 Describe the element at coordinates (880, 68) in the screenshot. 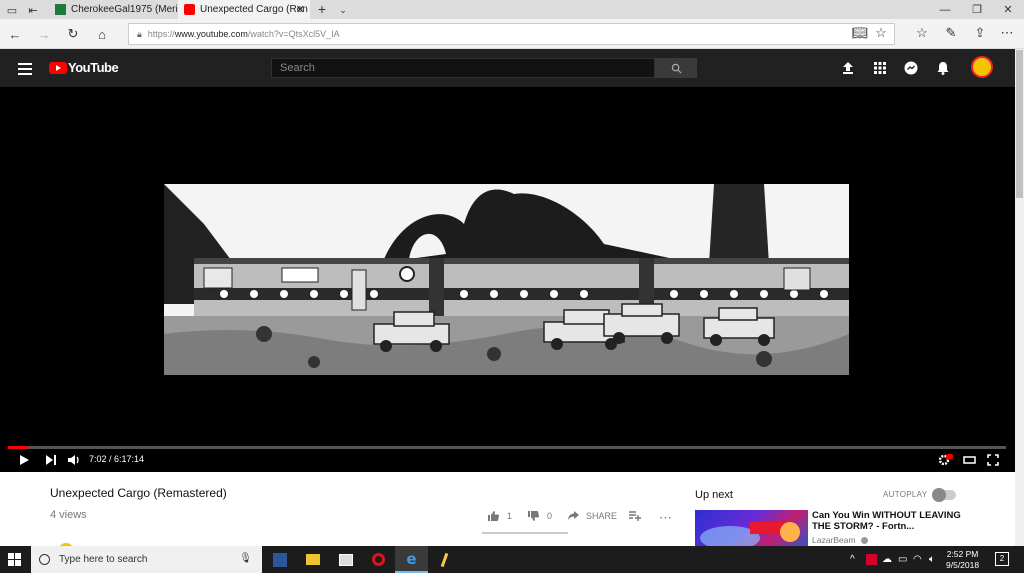

I see `apps-grid-icon` at that location.